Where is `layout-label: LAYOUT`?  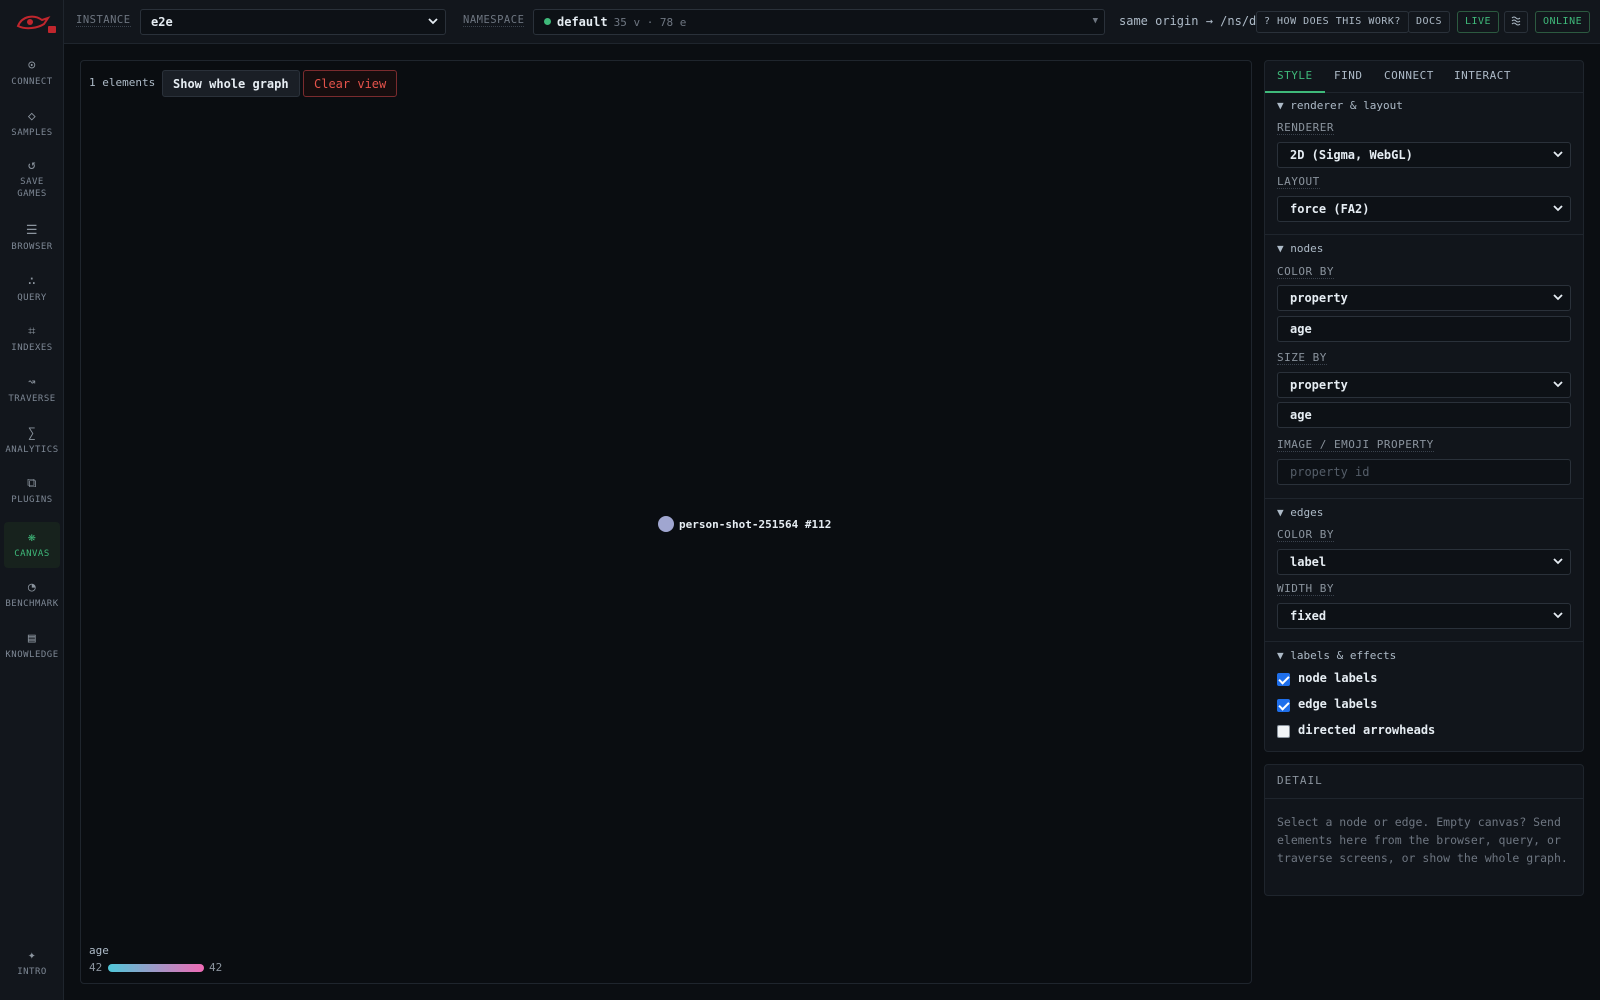
layout-label: LAYOUT is located at coordinates (1298, 182).